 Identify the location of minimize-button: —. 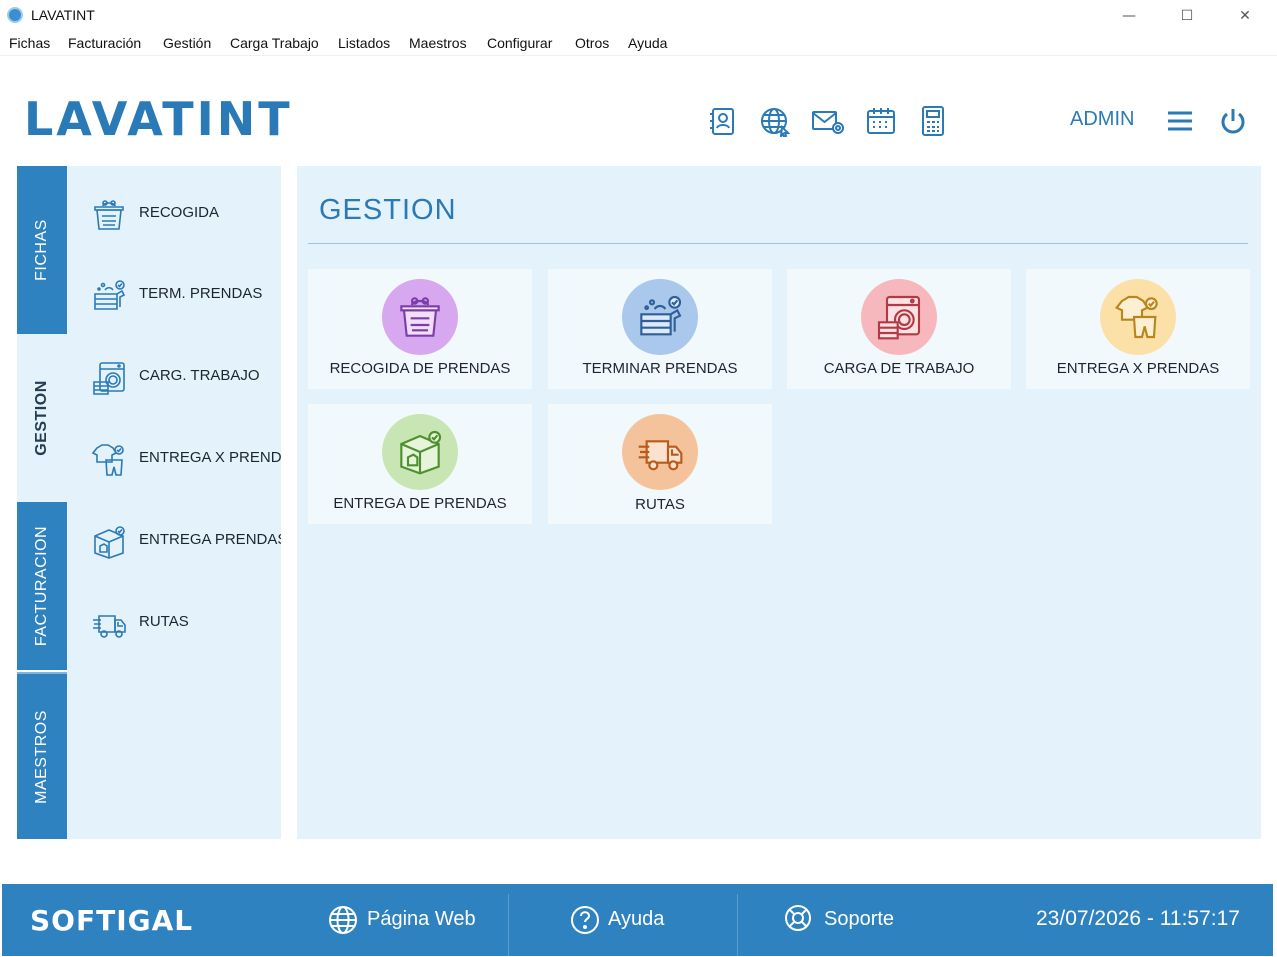
(1129, 16).